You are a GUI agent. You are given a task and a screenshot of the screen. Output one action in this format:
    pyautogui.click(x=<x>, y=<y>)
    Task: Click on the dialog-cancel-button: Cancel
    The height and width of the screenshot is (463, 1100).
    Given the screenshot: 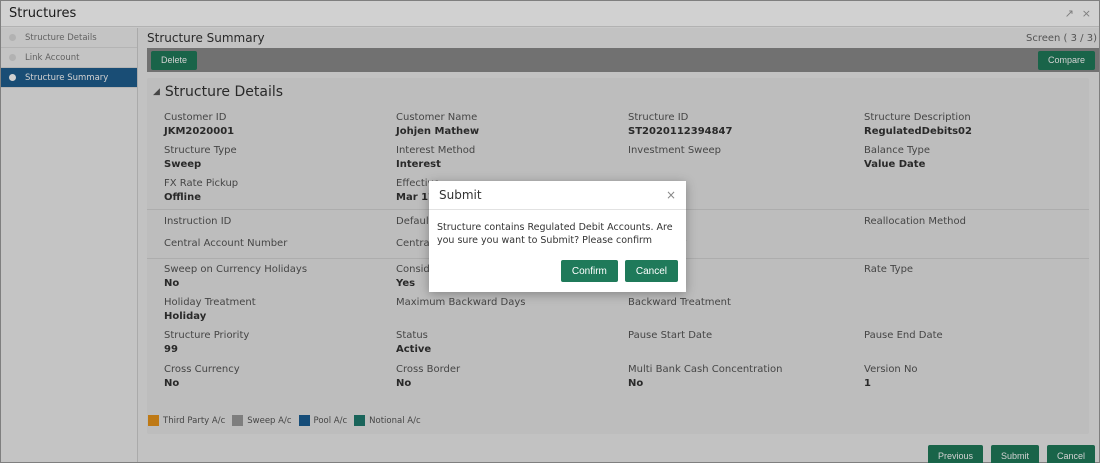 What is the action you would take?
    pyautogui.click(x=651, y=271)
    